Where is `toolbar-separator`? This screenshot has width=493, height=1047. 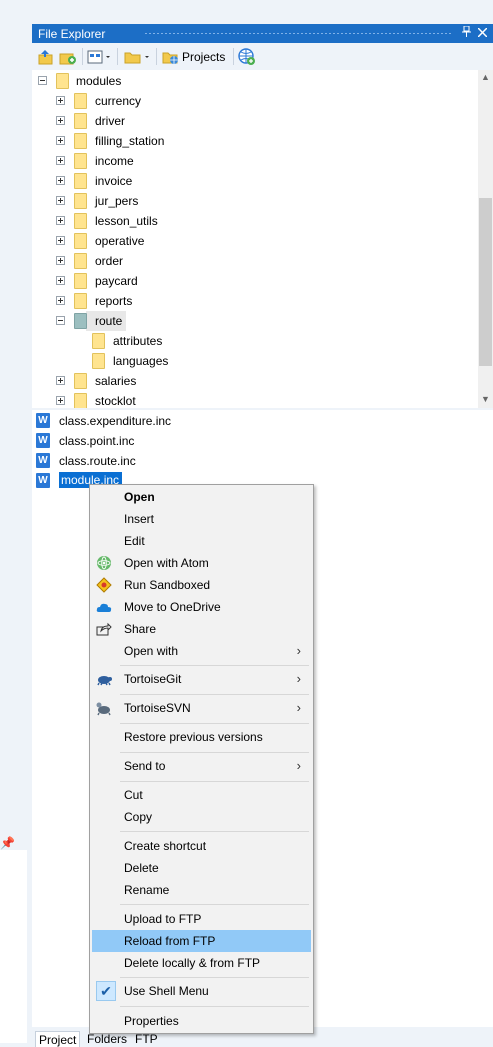
toolbar-separator is located at coordinates (156, 56).